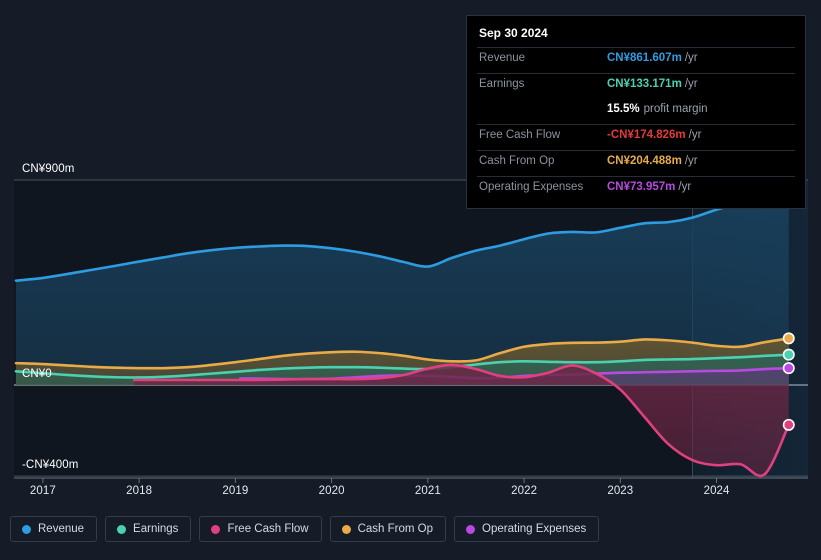 This screenshot has height=560, width=821. I want to click on tooltip-row: Free Cash Flow -CN¥174.826m/yr, so click(636, 137).